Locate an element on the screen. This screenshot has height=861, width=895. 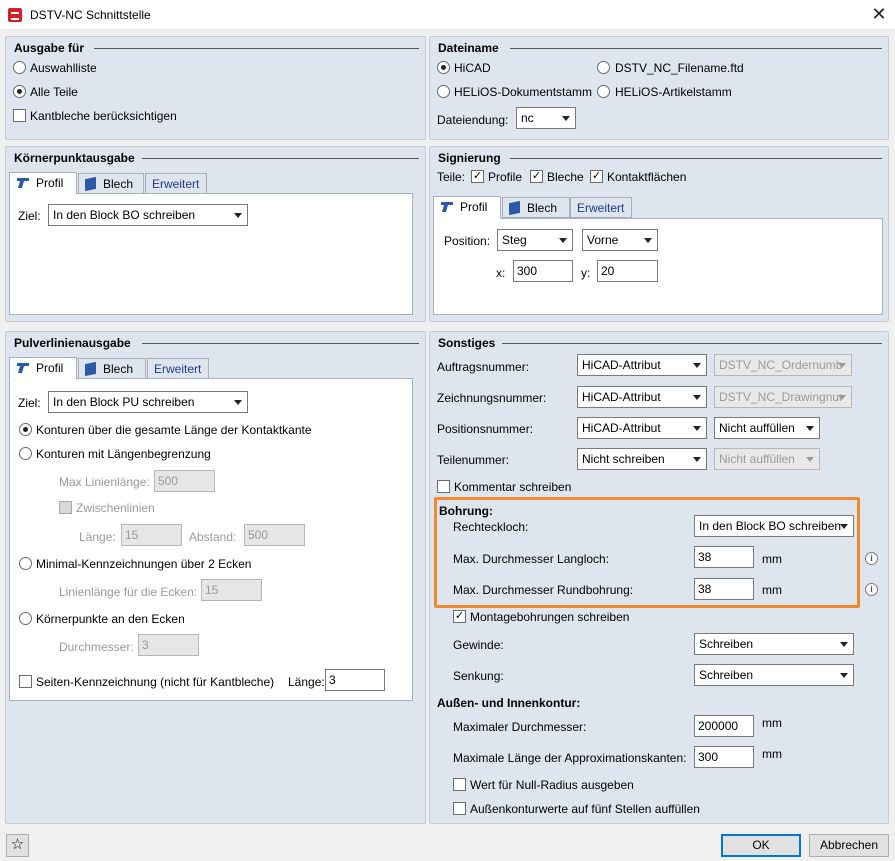
rechteckloch-select: In den Block BO schreiben is located at coordinates (774, 526).